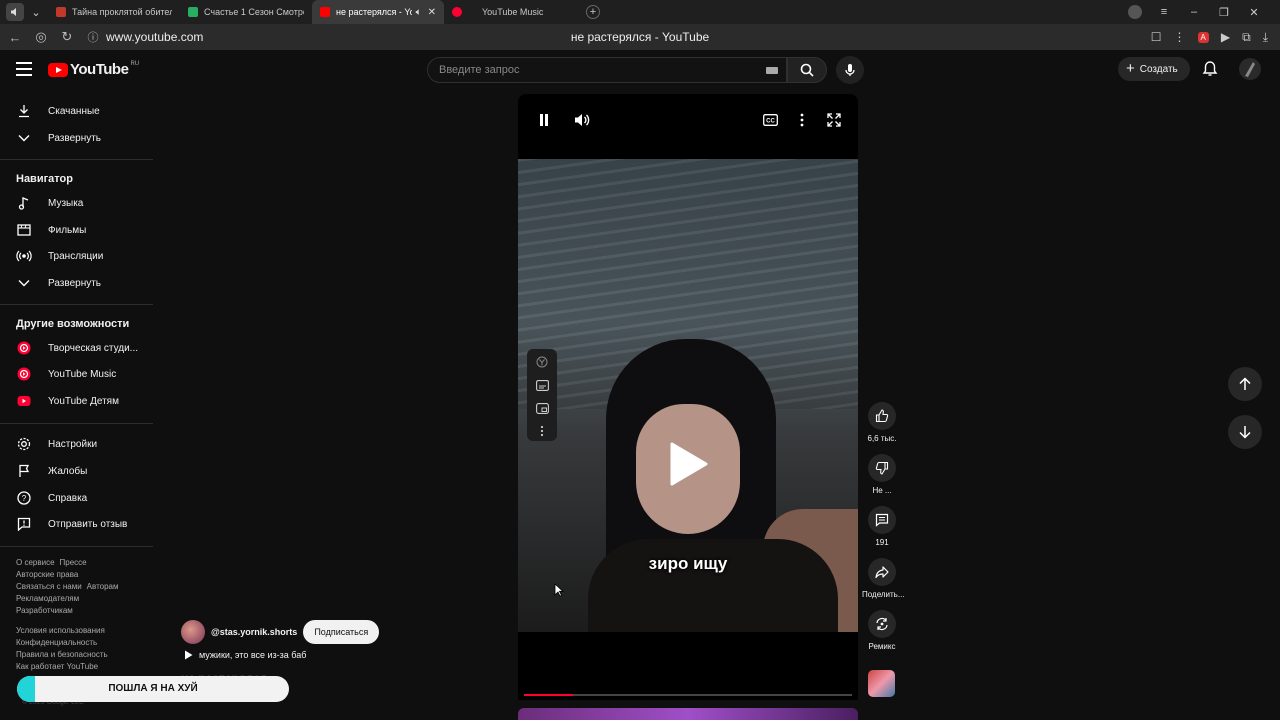 Image resolution: width=1280 pixels, height=720 pixels. What do you see at coordinates (76, 138) in the screenshot?
I see `sidebar-item-expand: Развернуть` at bounding box center [76, 138].